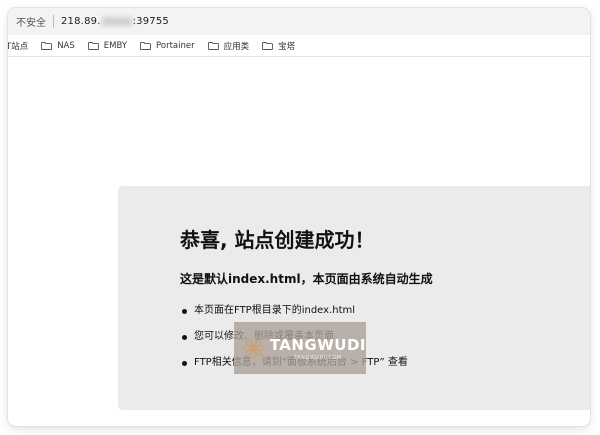 The height and width of the screenshot is (435, 600). I want to click on address-bar: 不安全 218.89. :39755, so click(299, 21).